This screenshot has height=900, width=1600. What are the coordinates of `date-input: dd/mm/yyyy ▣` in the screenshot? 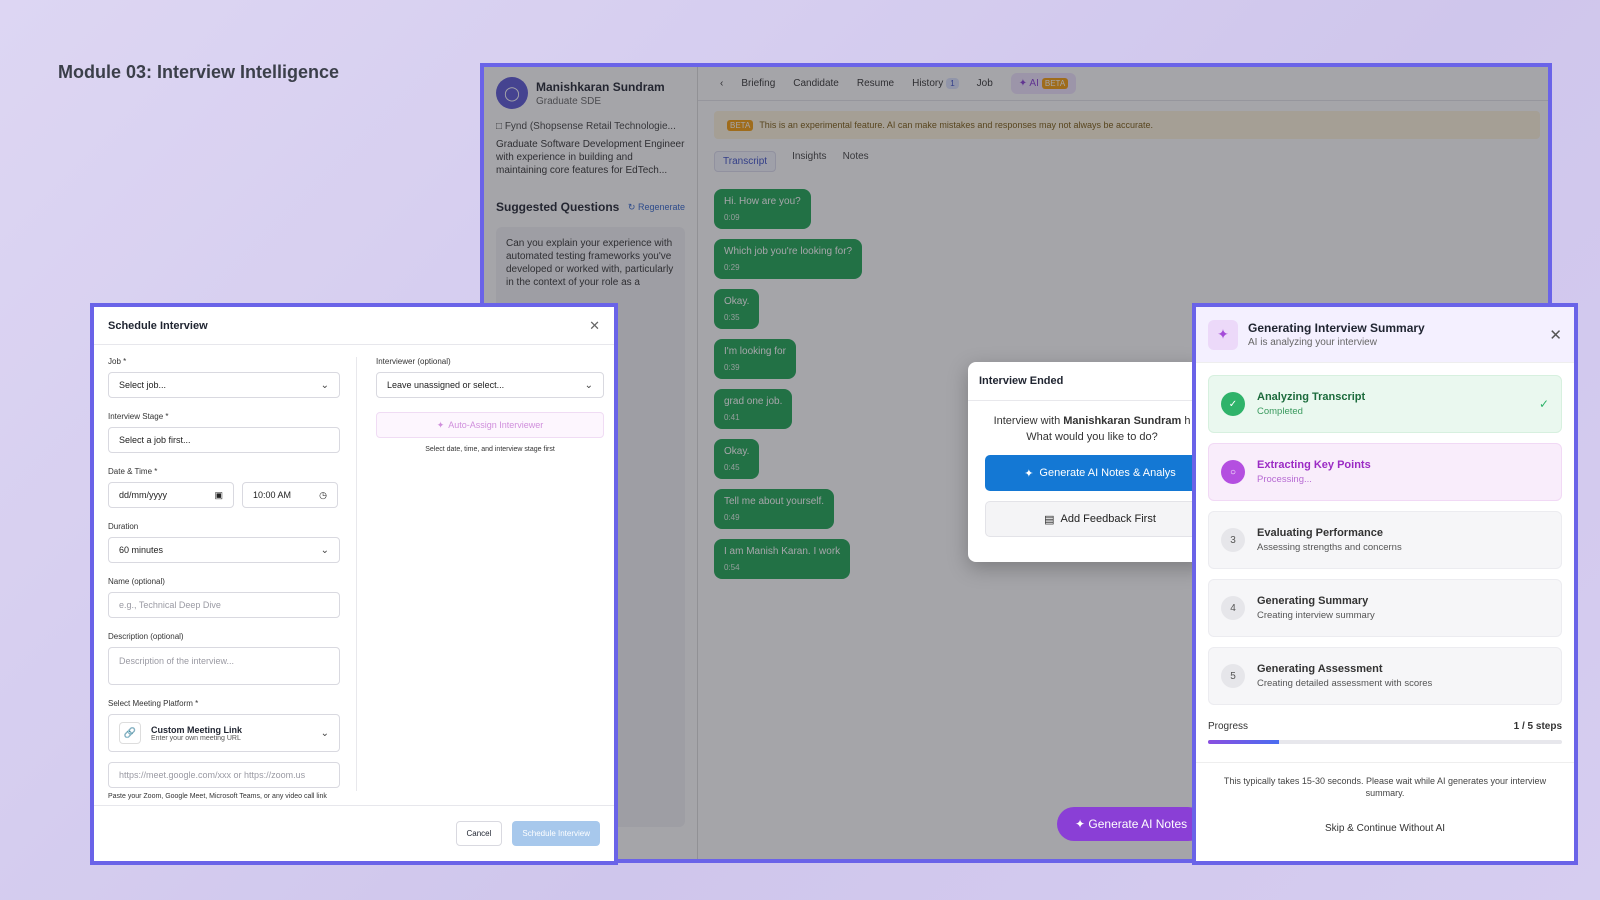 It's located at (171, 495).